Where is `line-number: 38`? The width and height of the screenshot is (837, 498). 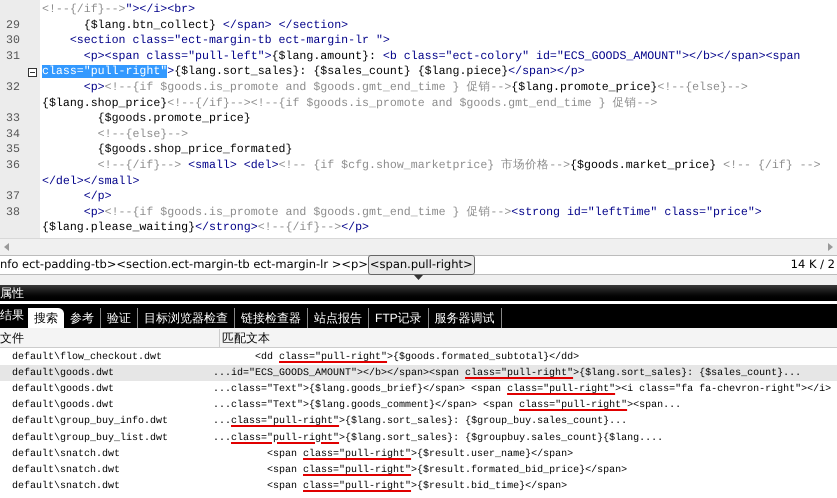
line-number: 38 is located at coordinates (13, 212).